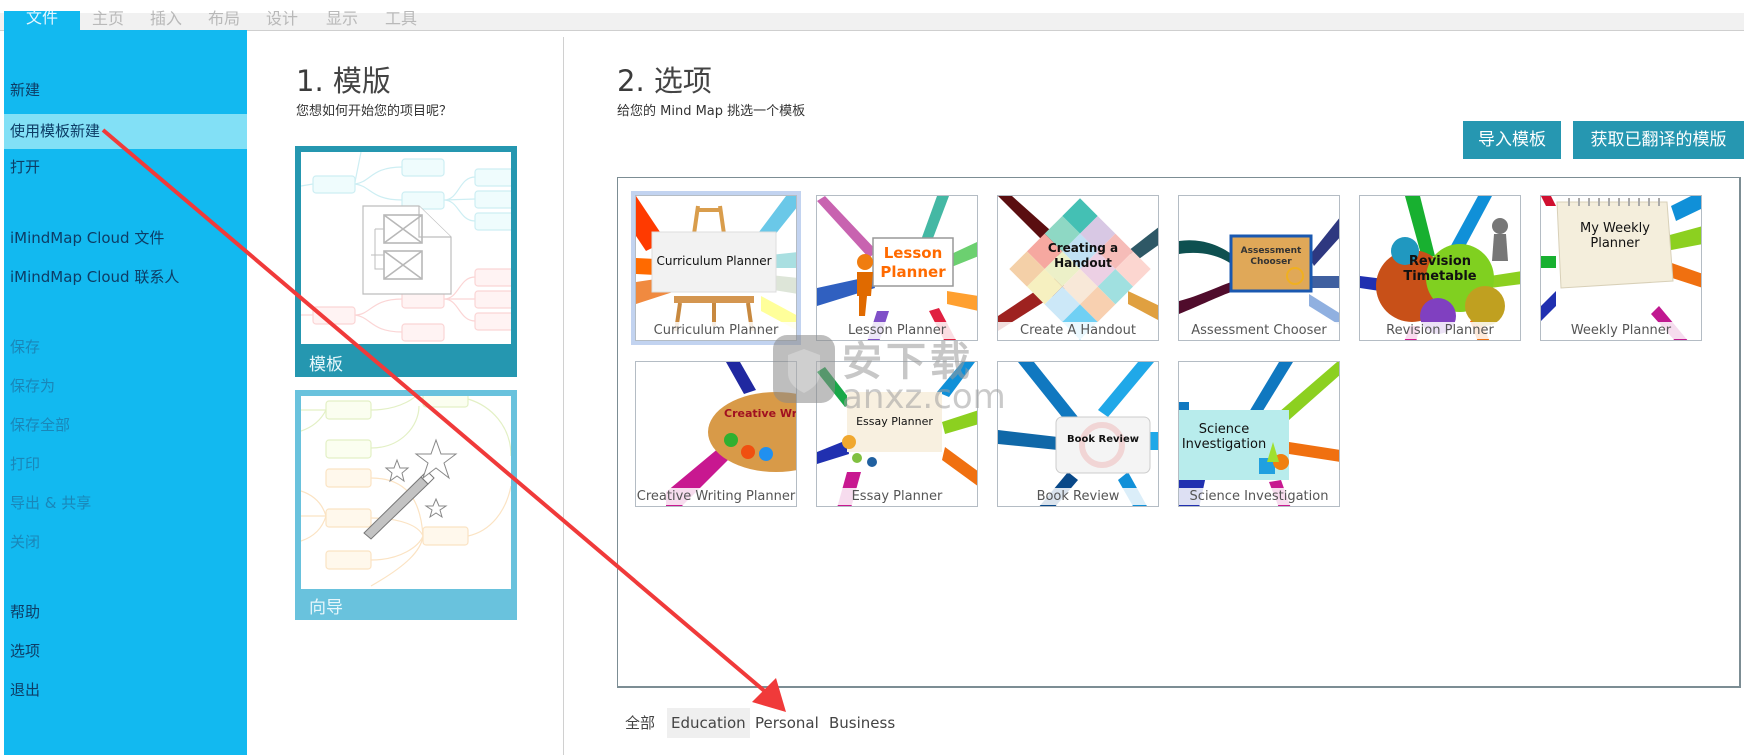  What do you see at coordinates (125, 651) in the screenshot?
I see `sidebar-item-options: 选项` at bounding box center [125, 651].